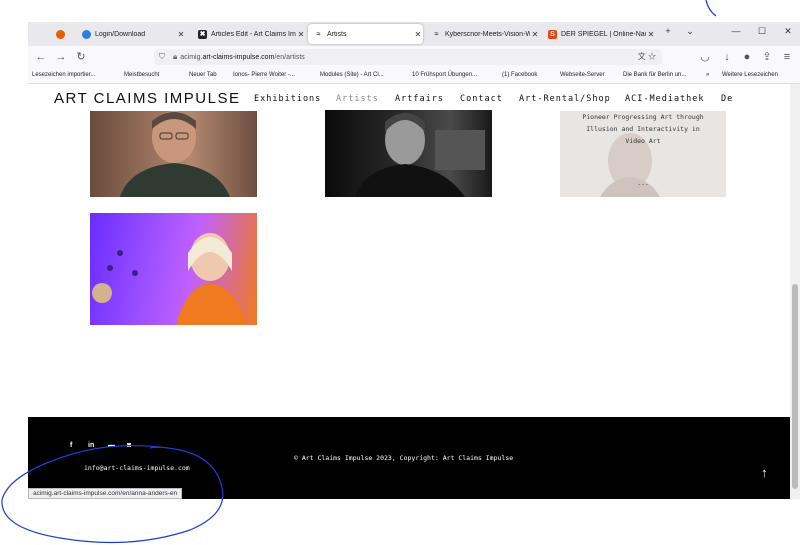 The height and width of the screenshot is (545, 800). Describe the element at coordinates (357, 99) in the screenshot. I see `nav-artists: Artists` at that location.